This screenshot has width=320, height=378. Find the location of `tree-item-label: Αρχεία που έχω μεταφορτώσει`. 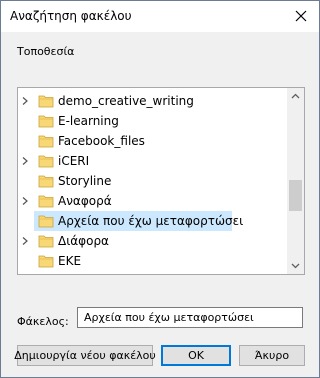

tree-item-label: Αρχεία που έχω μεταφορτώσει is located at coordinates (151, 221).